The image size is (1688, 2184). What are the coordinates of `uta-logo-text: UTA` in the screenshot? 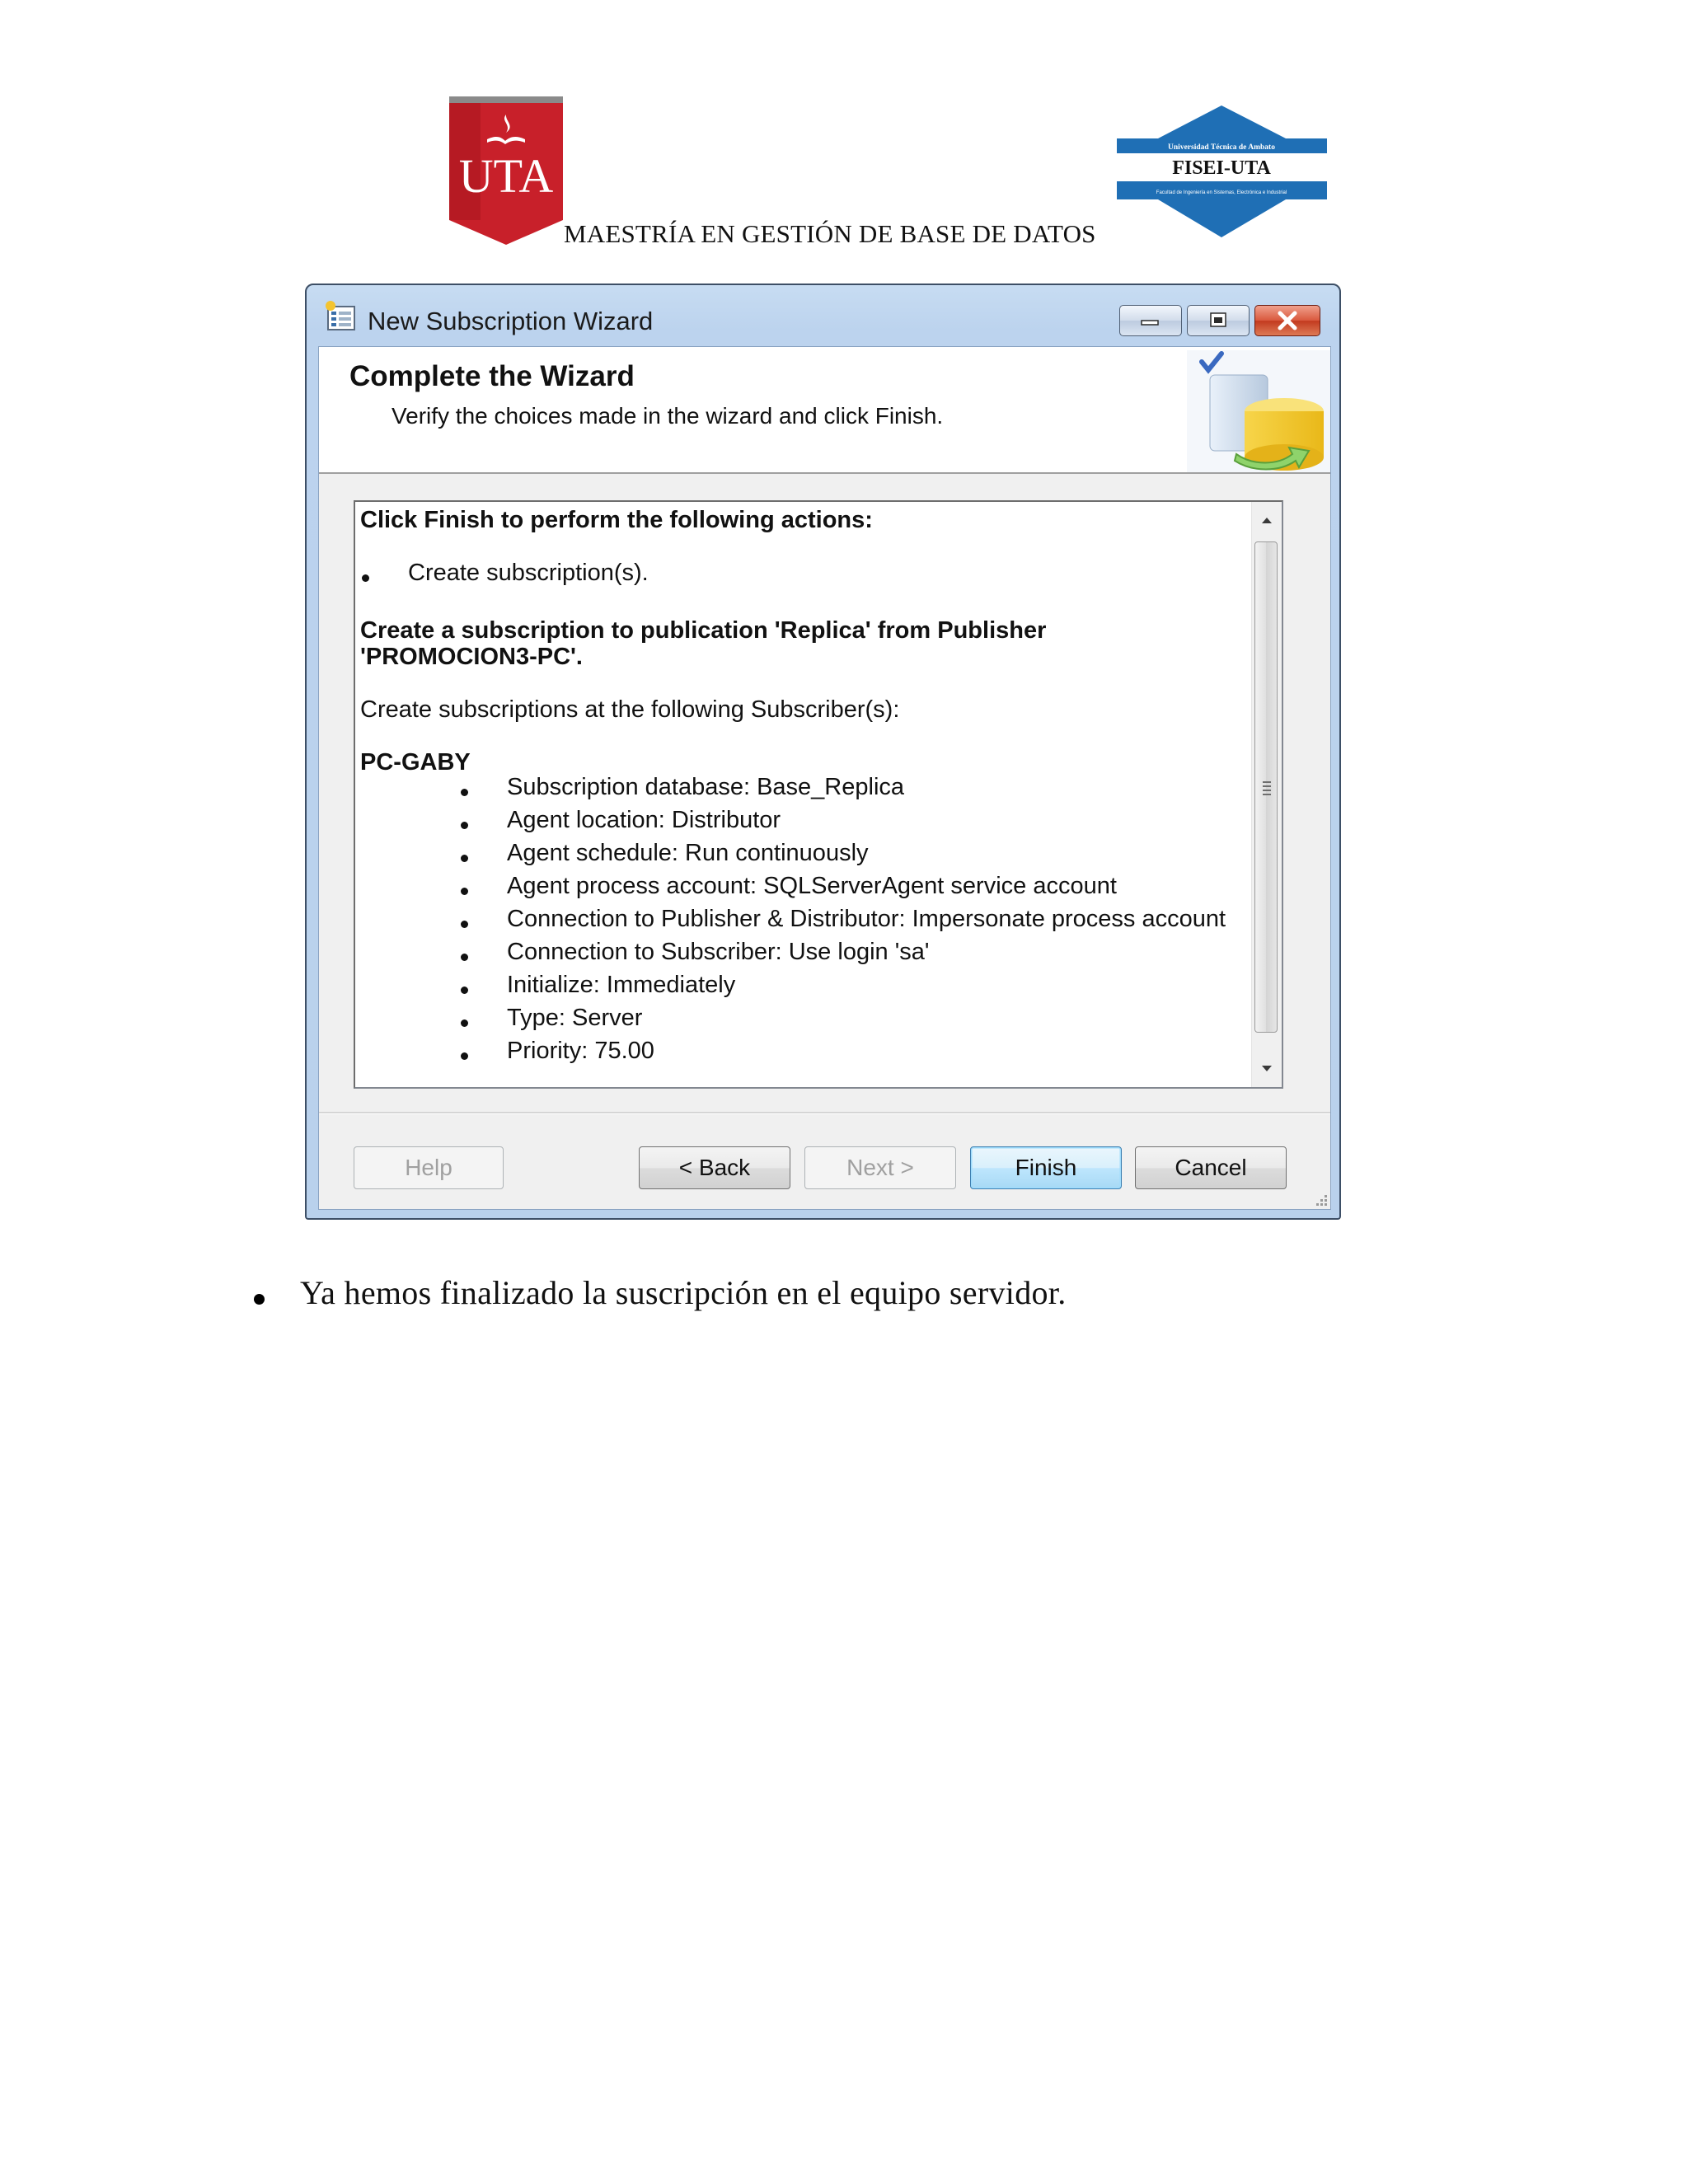 It's located at (507, 176).